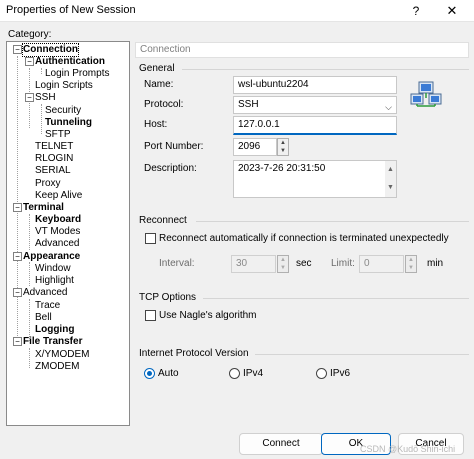  Describe the element at coordinates (149, 373) in the screenshot. I see `ip-auto-radio` at that location.